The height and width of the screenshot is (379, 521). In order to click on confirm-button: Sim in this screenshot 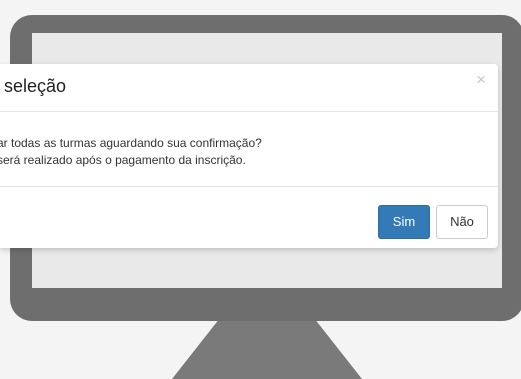, I will do `click(404, 222)`.